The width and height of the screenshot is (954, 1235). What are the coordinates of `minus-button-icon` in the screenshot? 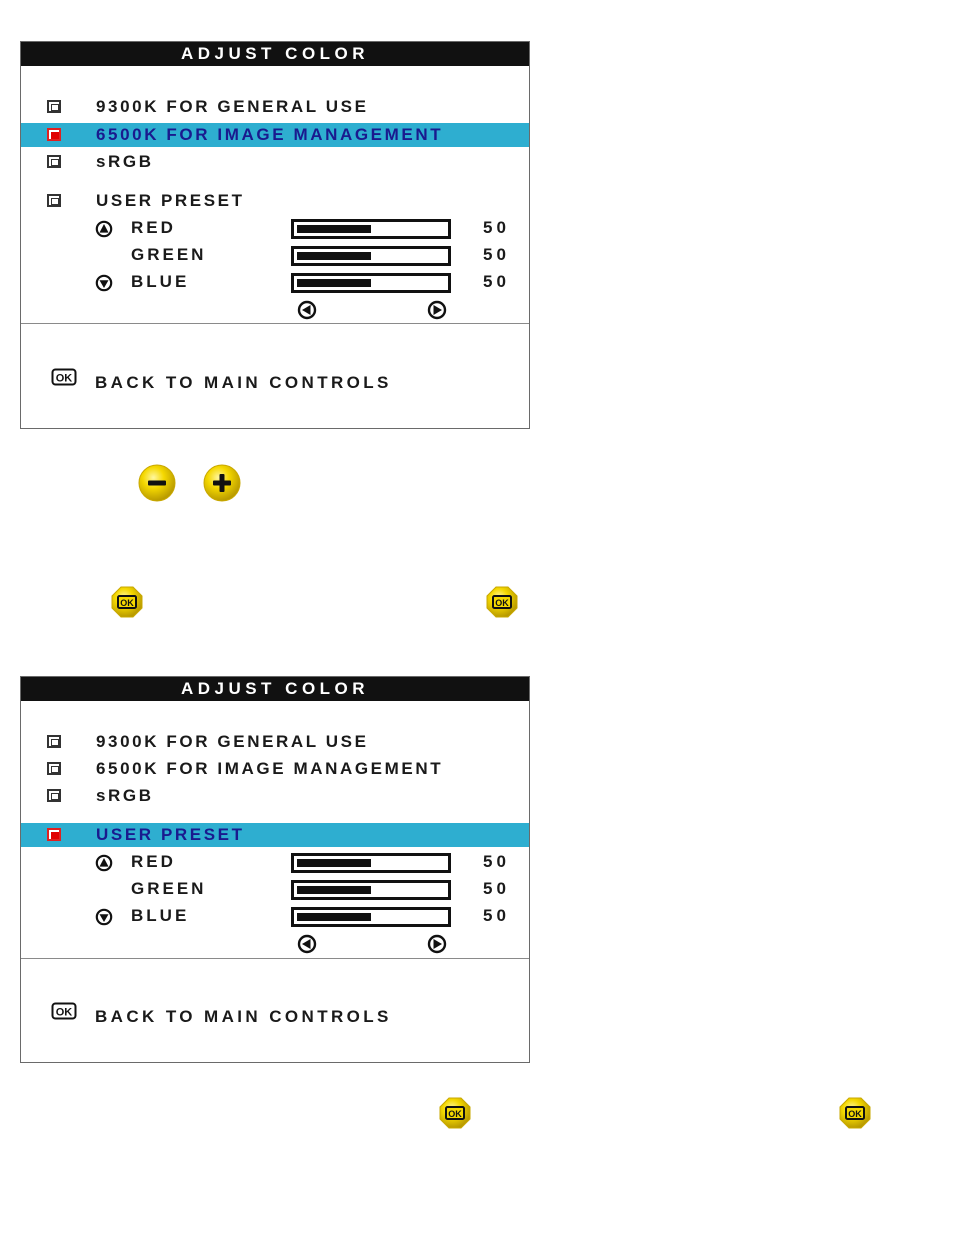 It's located at (157, 483).